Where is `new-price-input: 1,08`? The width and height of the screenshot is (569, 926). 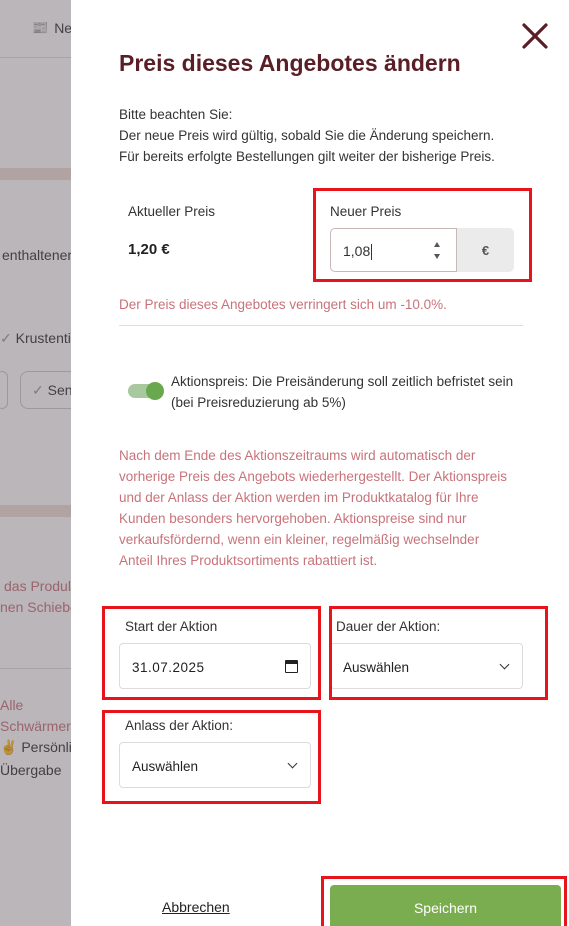
new-price-input: 1,08 is located at coordinates (393, 250).